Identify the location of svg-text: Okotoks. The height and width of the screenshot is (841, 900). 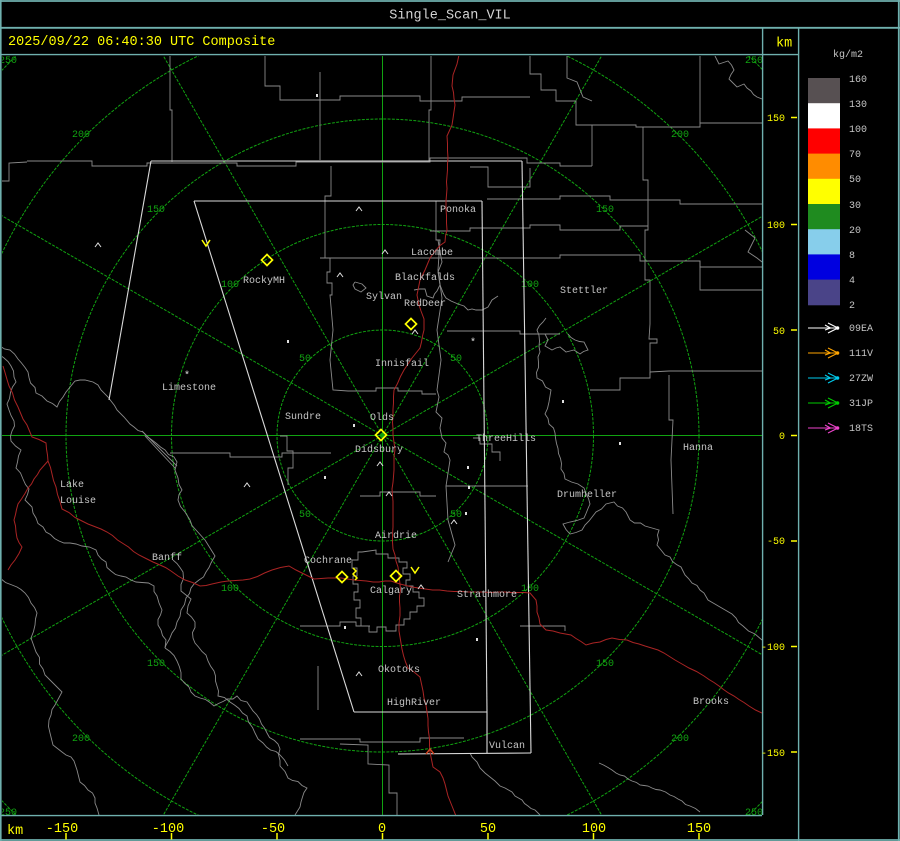
(399, 670).